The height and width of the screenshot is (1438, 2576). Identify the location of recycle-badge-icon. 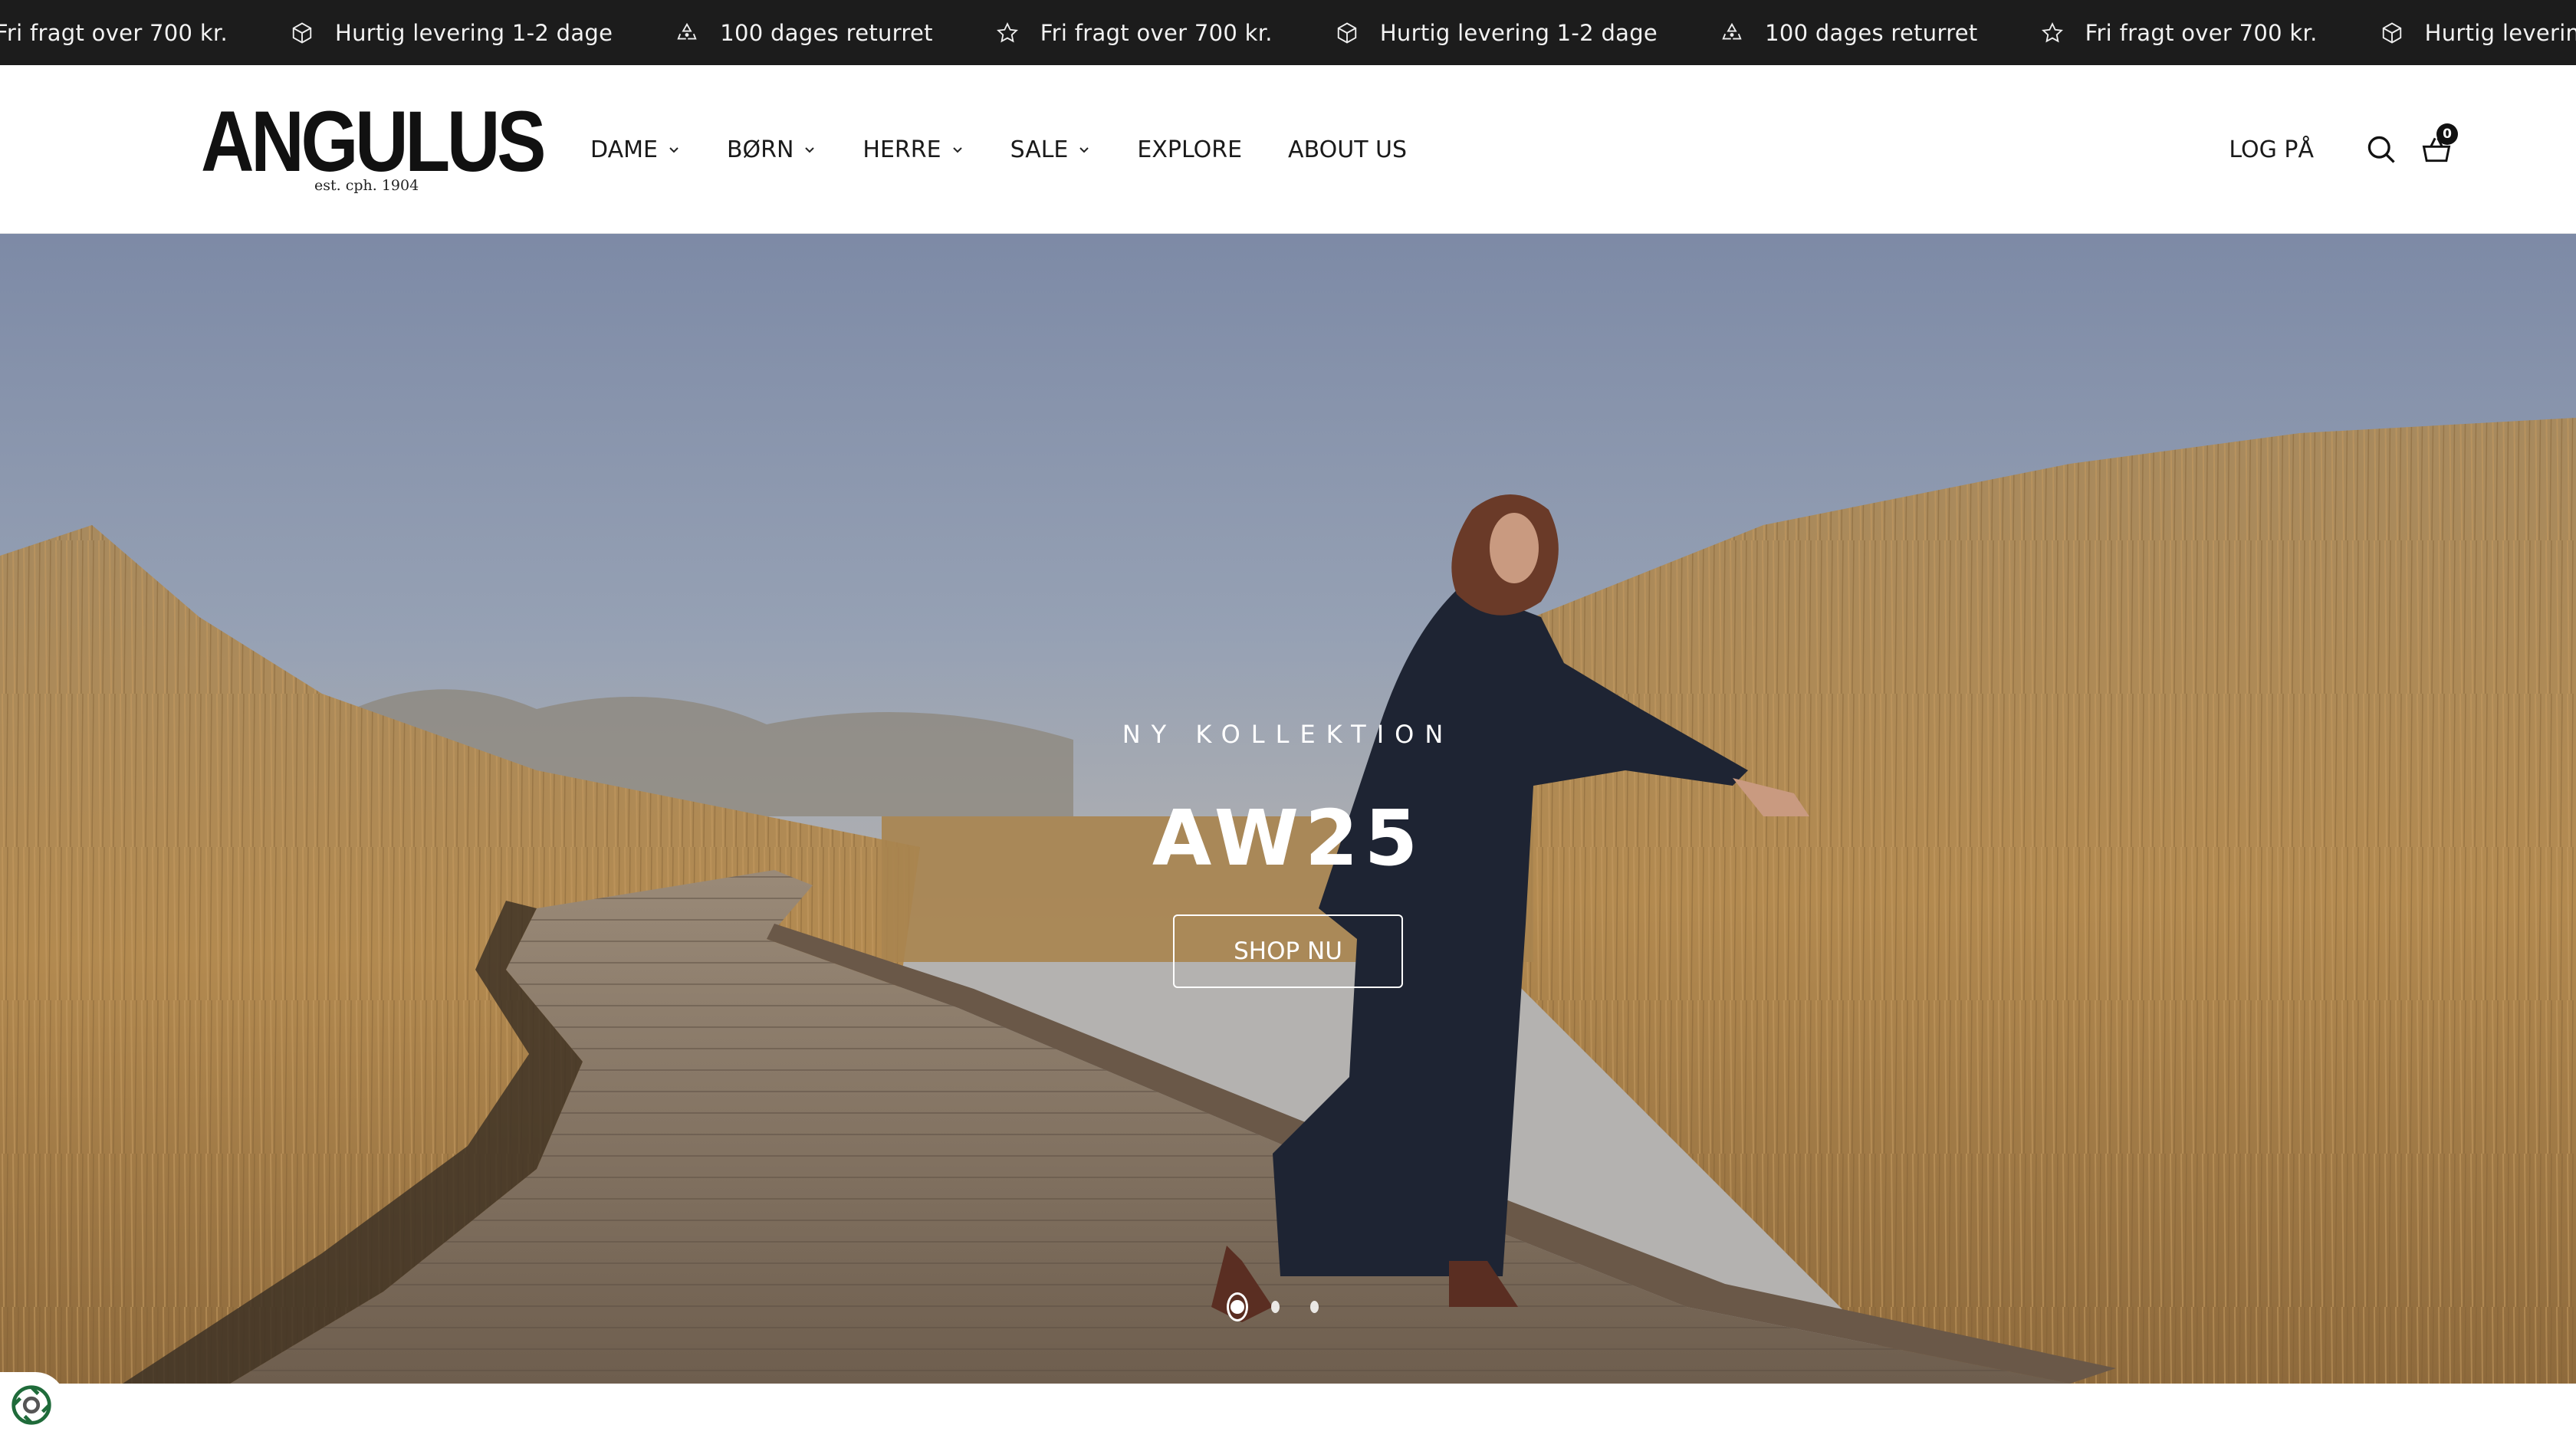
(32, 1405).